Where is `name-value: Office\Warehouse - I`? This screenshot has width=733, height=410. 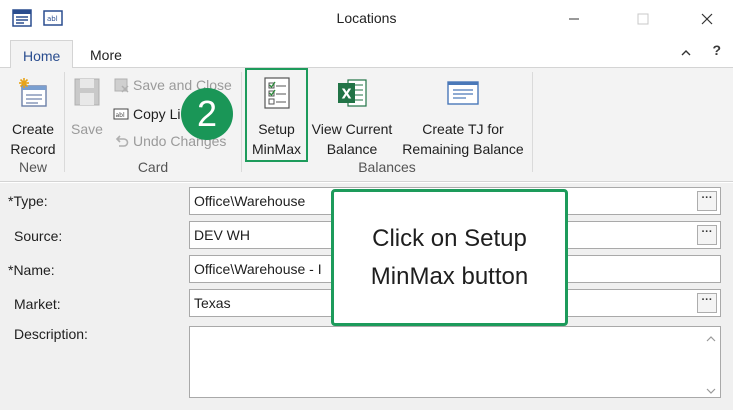
name-value: Office\Warehouse - I is located at coordinates (258, 269).